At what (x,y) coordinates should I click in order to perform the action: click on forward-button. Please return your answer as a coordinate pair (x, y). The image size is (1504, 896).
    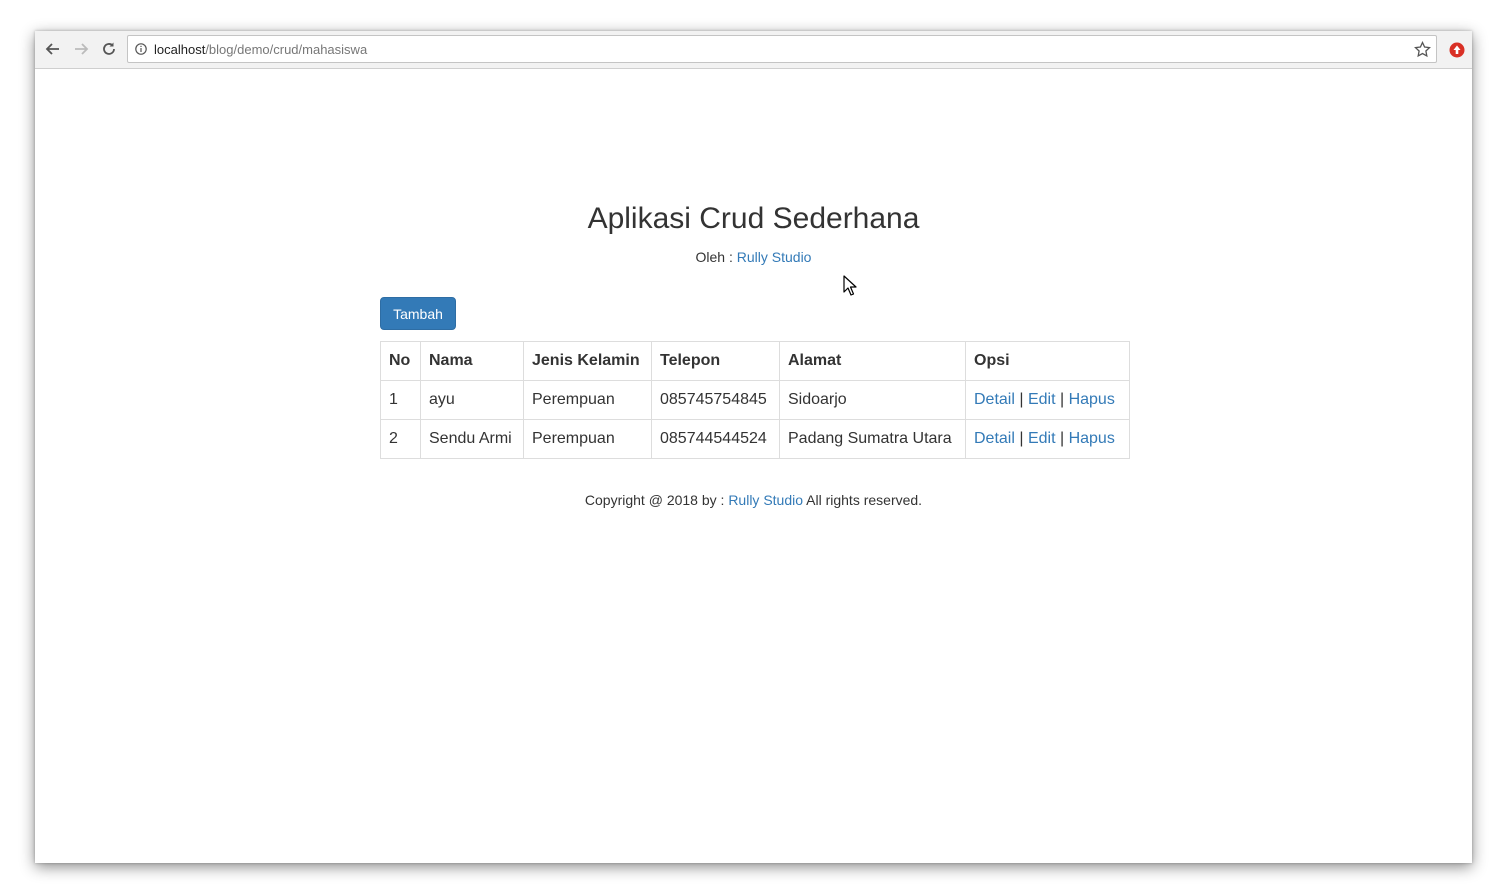
    Looking at the image, I should click on (81, 49).